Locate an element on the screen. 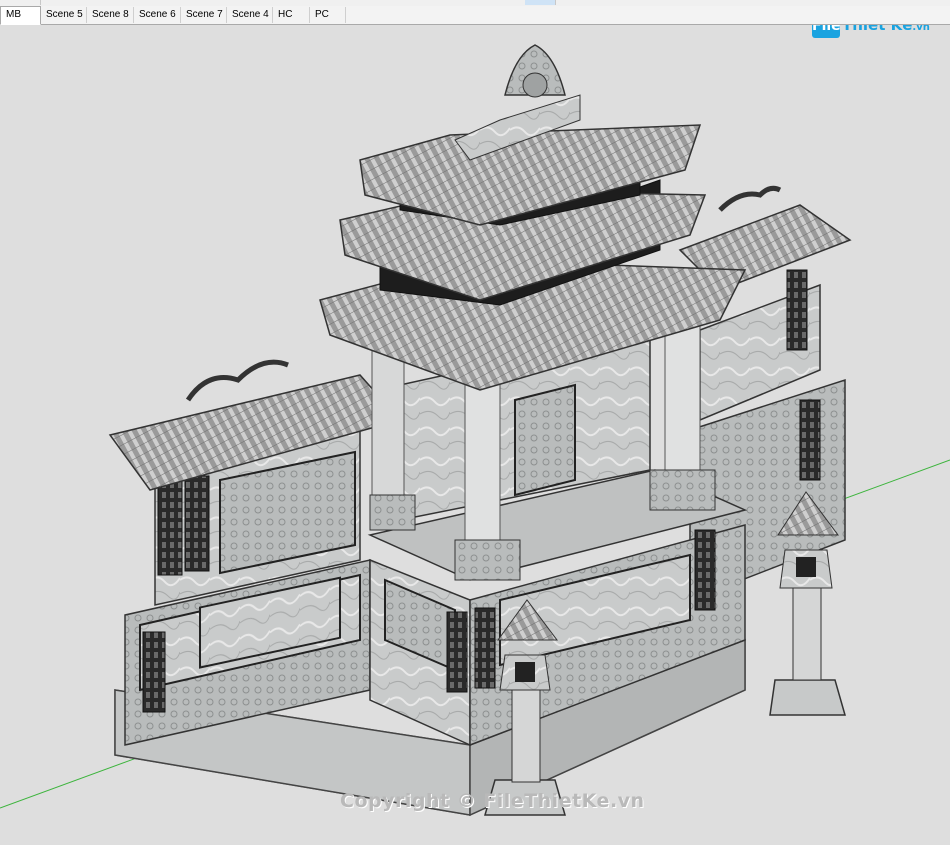  left-wing is located at coordinates (255, 552).